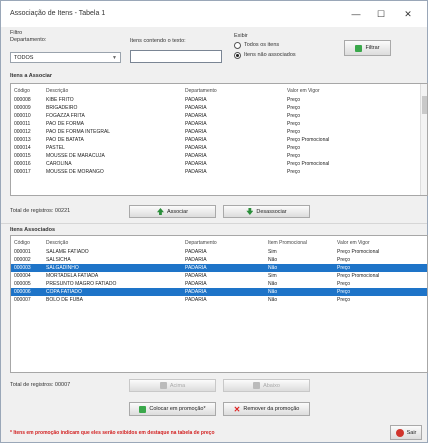 The width and height of the screenshot is (428, 443). What do you see at coordinates (22, 164) in the screenshot?
I see `table-cell: 000016` at bounding box center [22, 164].